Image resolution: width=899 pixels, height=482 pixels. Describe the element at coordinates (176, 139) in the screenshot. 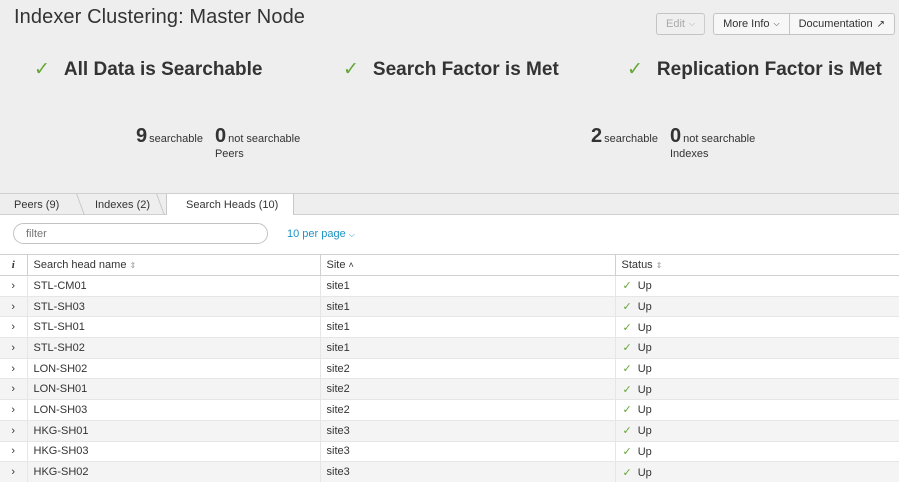

I see `peers-searchable-label: searchable` at that location.